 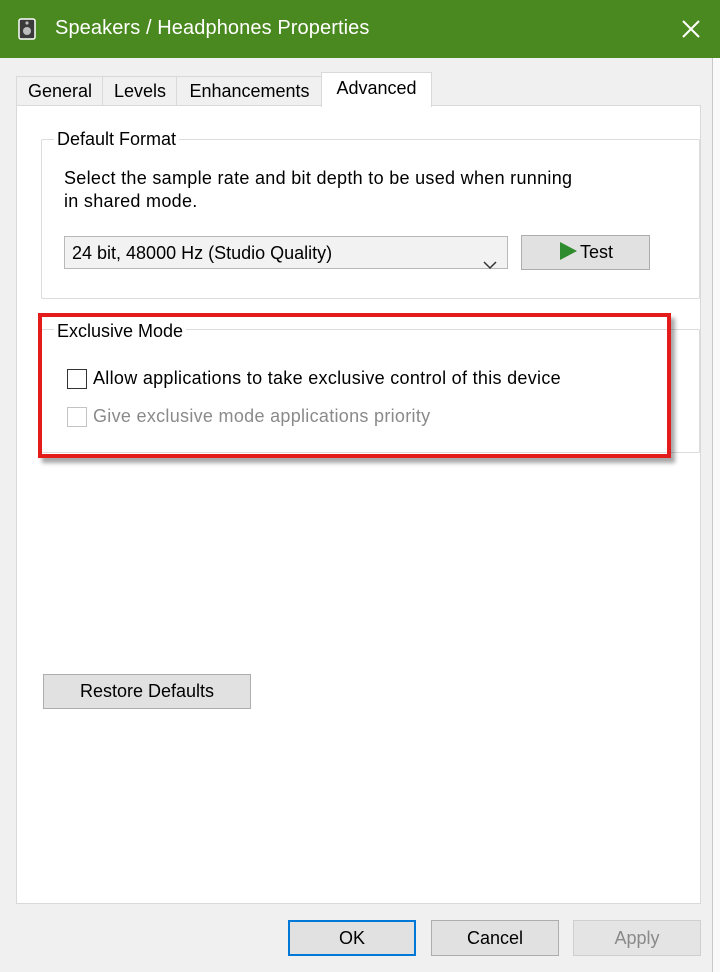 I want to click on close-icon, so click(x=691, y=29).